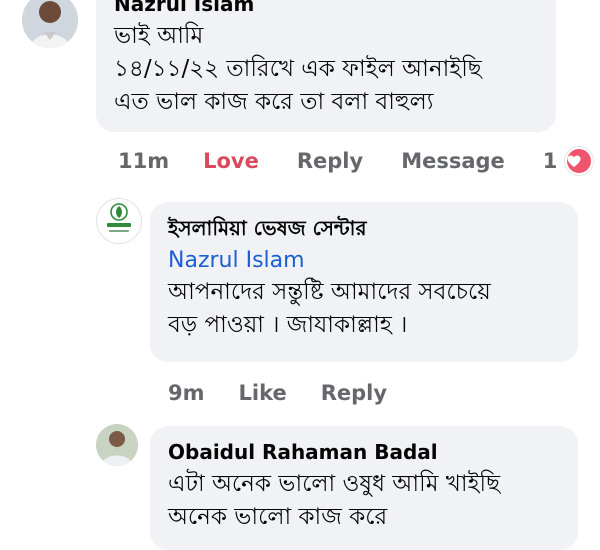 The height and width of the screenshot is (550, 600). What do you see at coordinates (365, 228) in the screenshot?
I see `comment-author: ইসলামিয়া ভেষজ সেন্টার` at bounding box center [365, 228].